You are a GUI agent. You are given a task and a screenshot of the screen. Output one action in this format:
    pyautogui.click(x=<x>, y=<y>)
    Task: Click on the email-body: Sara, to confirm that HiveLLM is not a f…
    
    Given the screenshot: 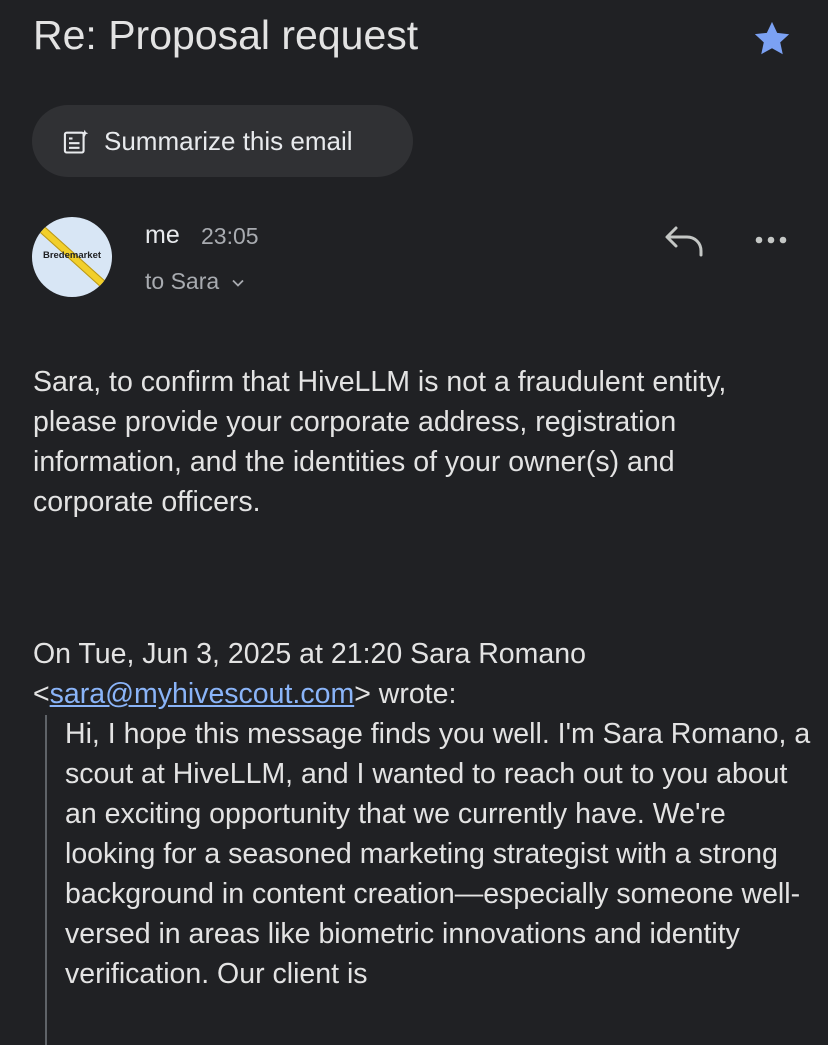 What is the action you would take?
    pyautogui.click(x=380, y=442)
    